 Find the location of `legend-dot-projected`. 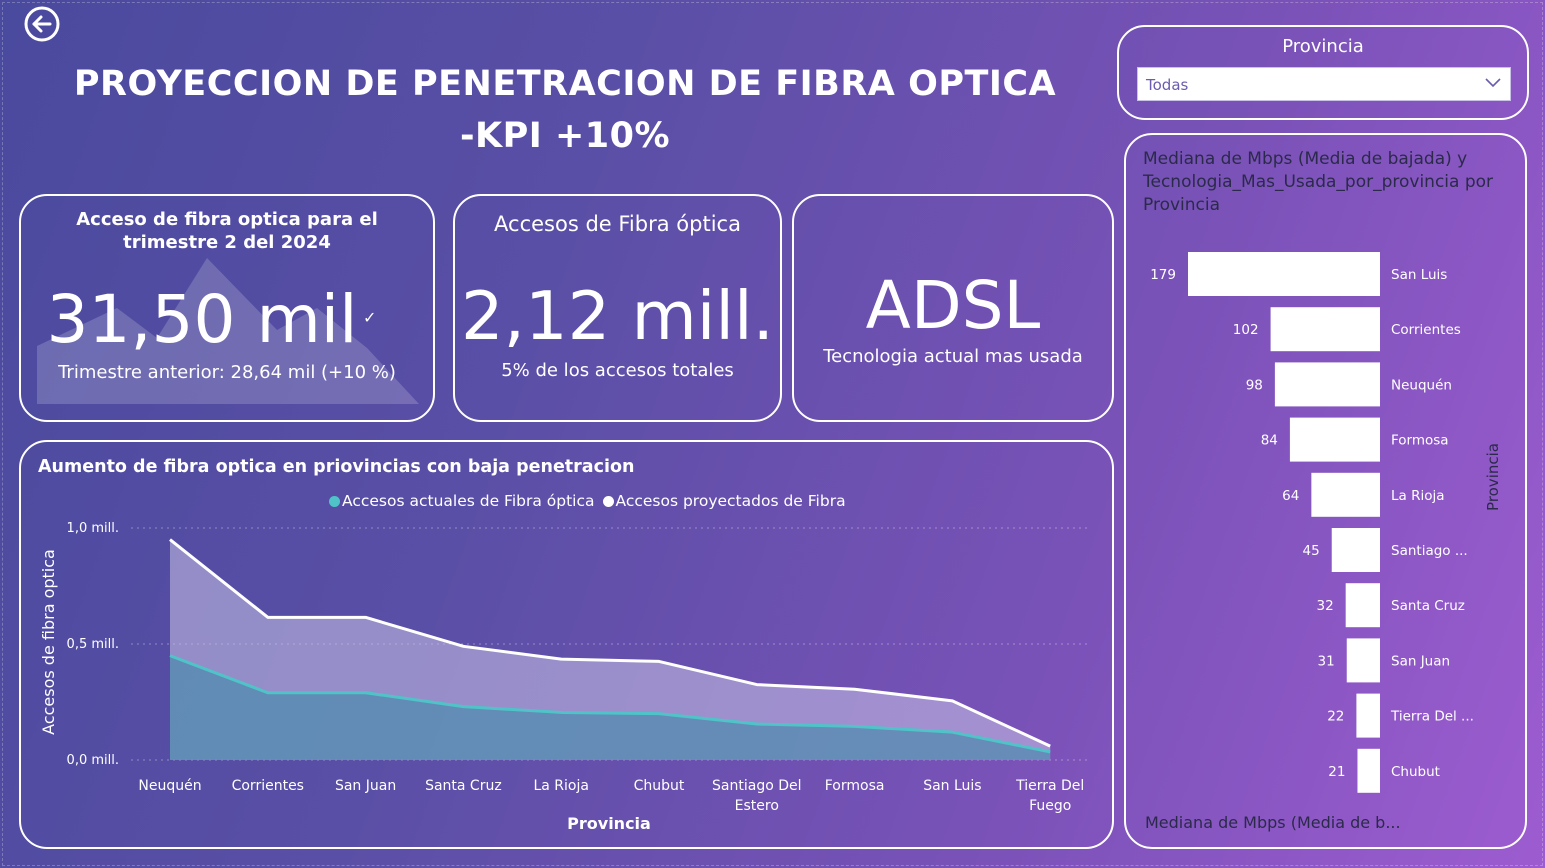

legend-dot-projected is located at coordinates (608, 501).